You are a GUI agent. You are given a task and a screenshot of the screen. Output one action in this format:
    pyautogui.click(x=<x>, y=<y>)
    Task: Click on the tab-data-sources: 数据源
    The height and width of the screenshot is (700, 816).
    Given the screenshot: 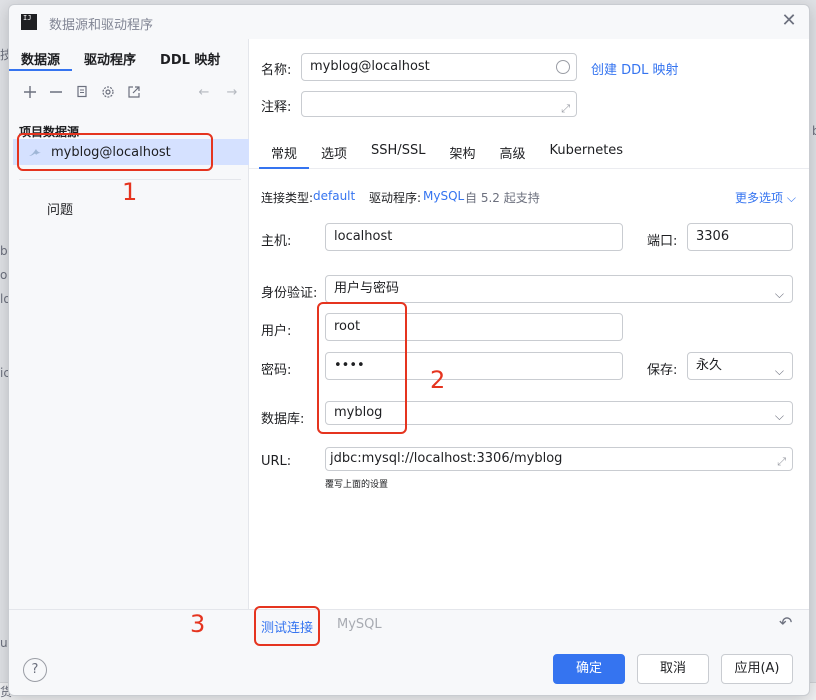 What is the action you would take?
    pyautogui.click(x=41, y=58)
    